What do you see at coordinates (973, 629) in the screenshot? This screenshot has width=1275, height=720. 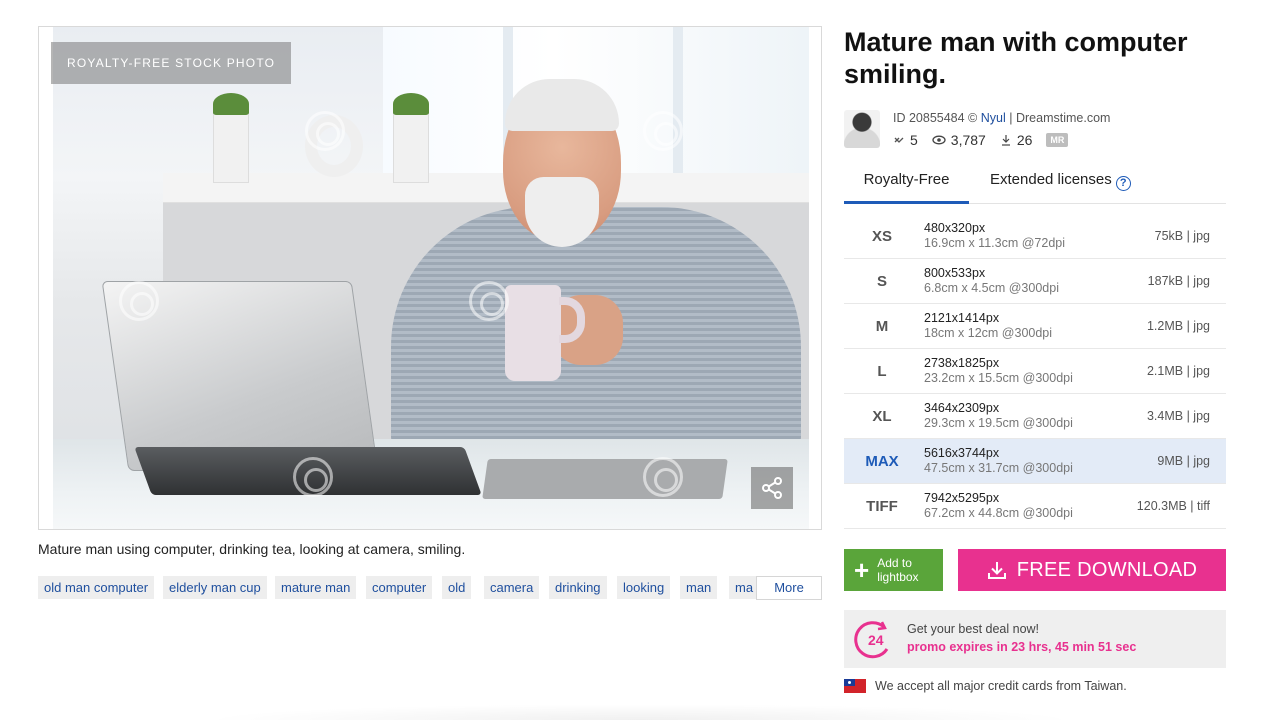 I see `promo-title: Get your best deal now!` at bounding box center [973, 629].